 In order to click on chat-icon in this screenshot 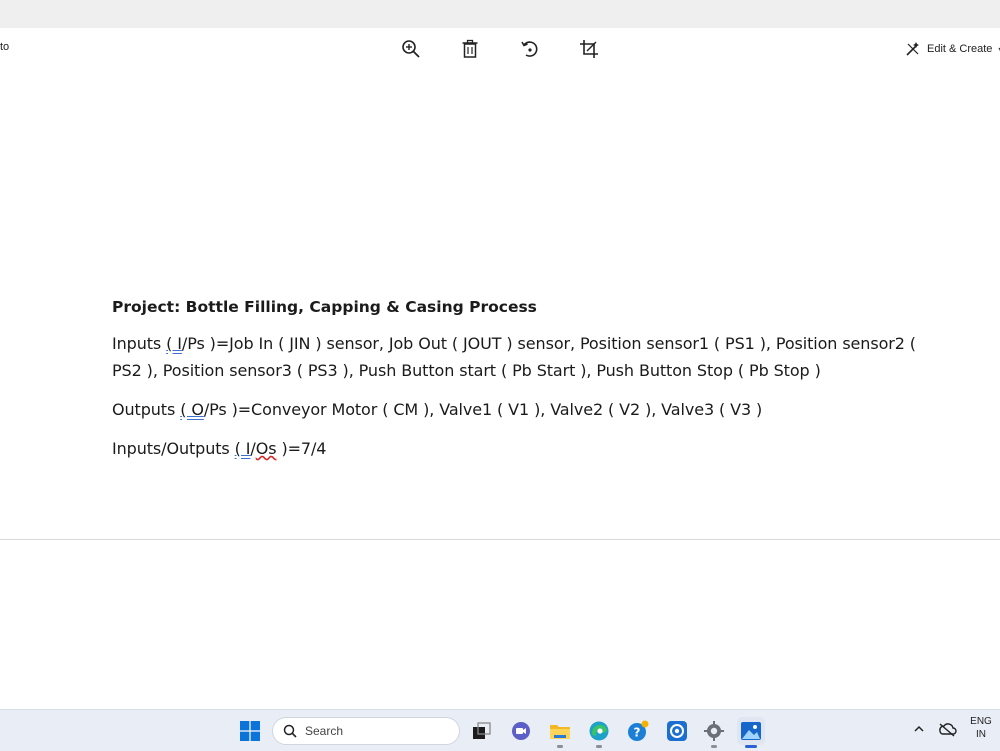, I will do `click(521, 731)`.